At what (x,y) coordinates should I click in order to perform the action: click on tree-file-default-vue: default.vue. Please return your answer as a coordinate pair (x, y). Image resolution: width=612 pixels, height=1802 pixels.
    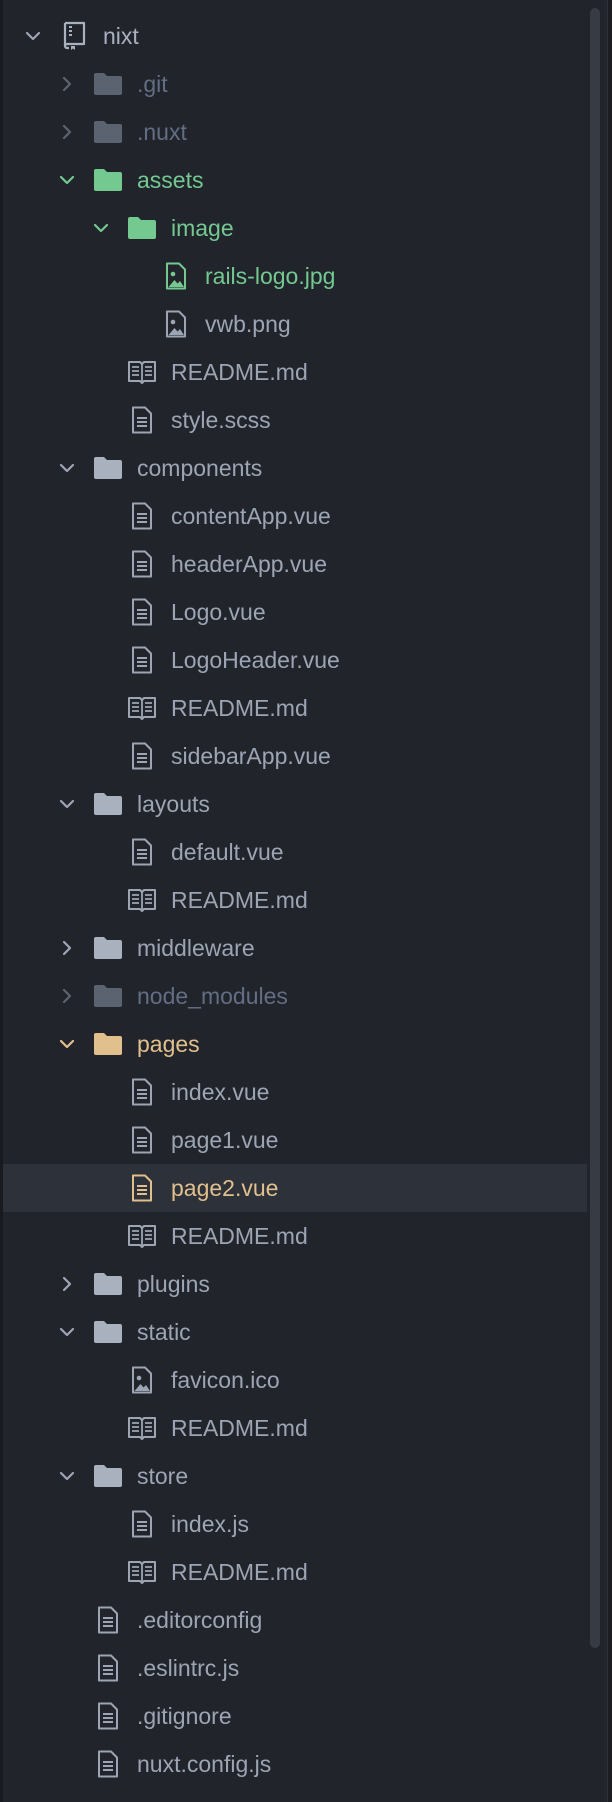
    Looking at the image, I should click on (295, 852).